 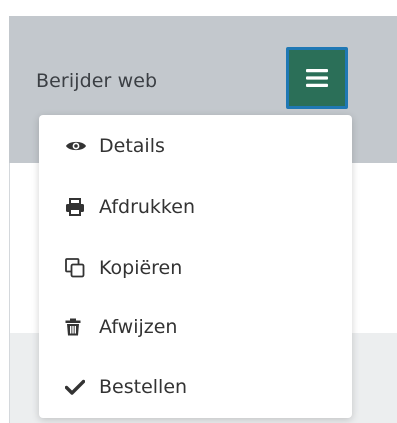 I want to click on eye-icon, so click(x=78, y=146).